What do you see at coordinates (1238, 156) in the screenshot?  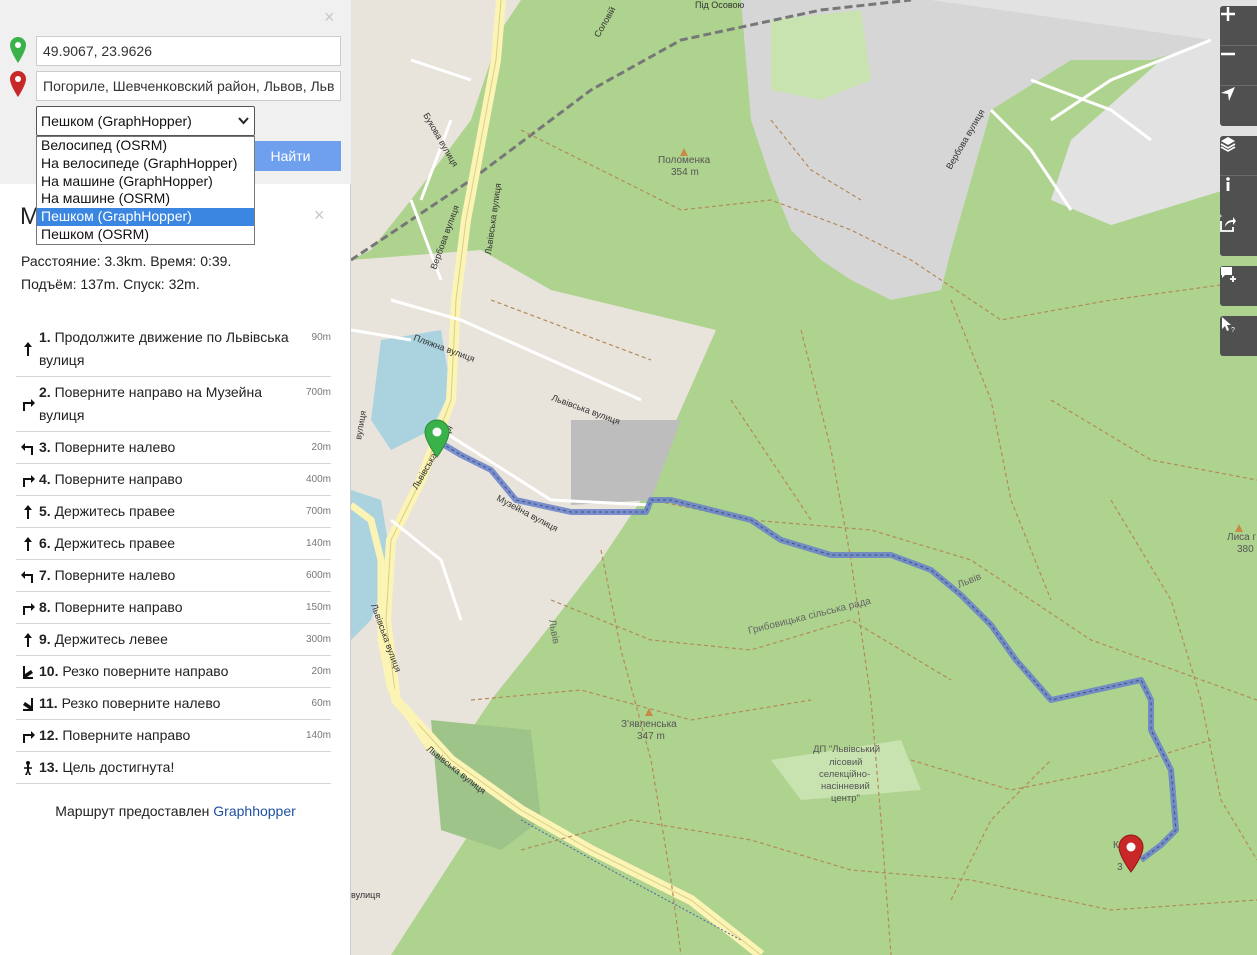 I see `layers-button` at bounding box center [1238, 156].